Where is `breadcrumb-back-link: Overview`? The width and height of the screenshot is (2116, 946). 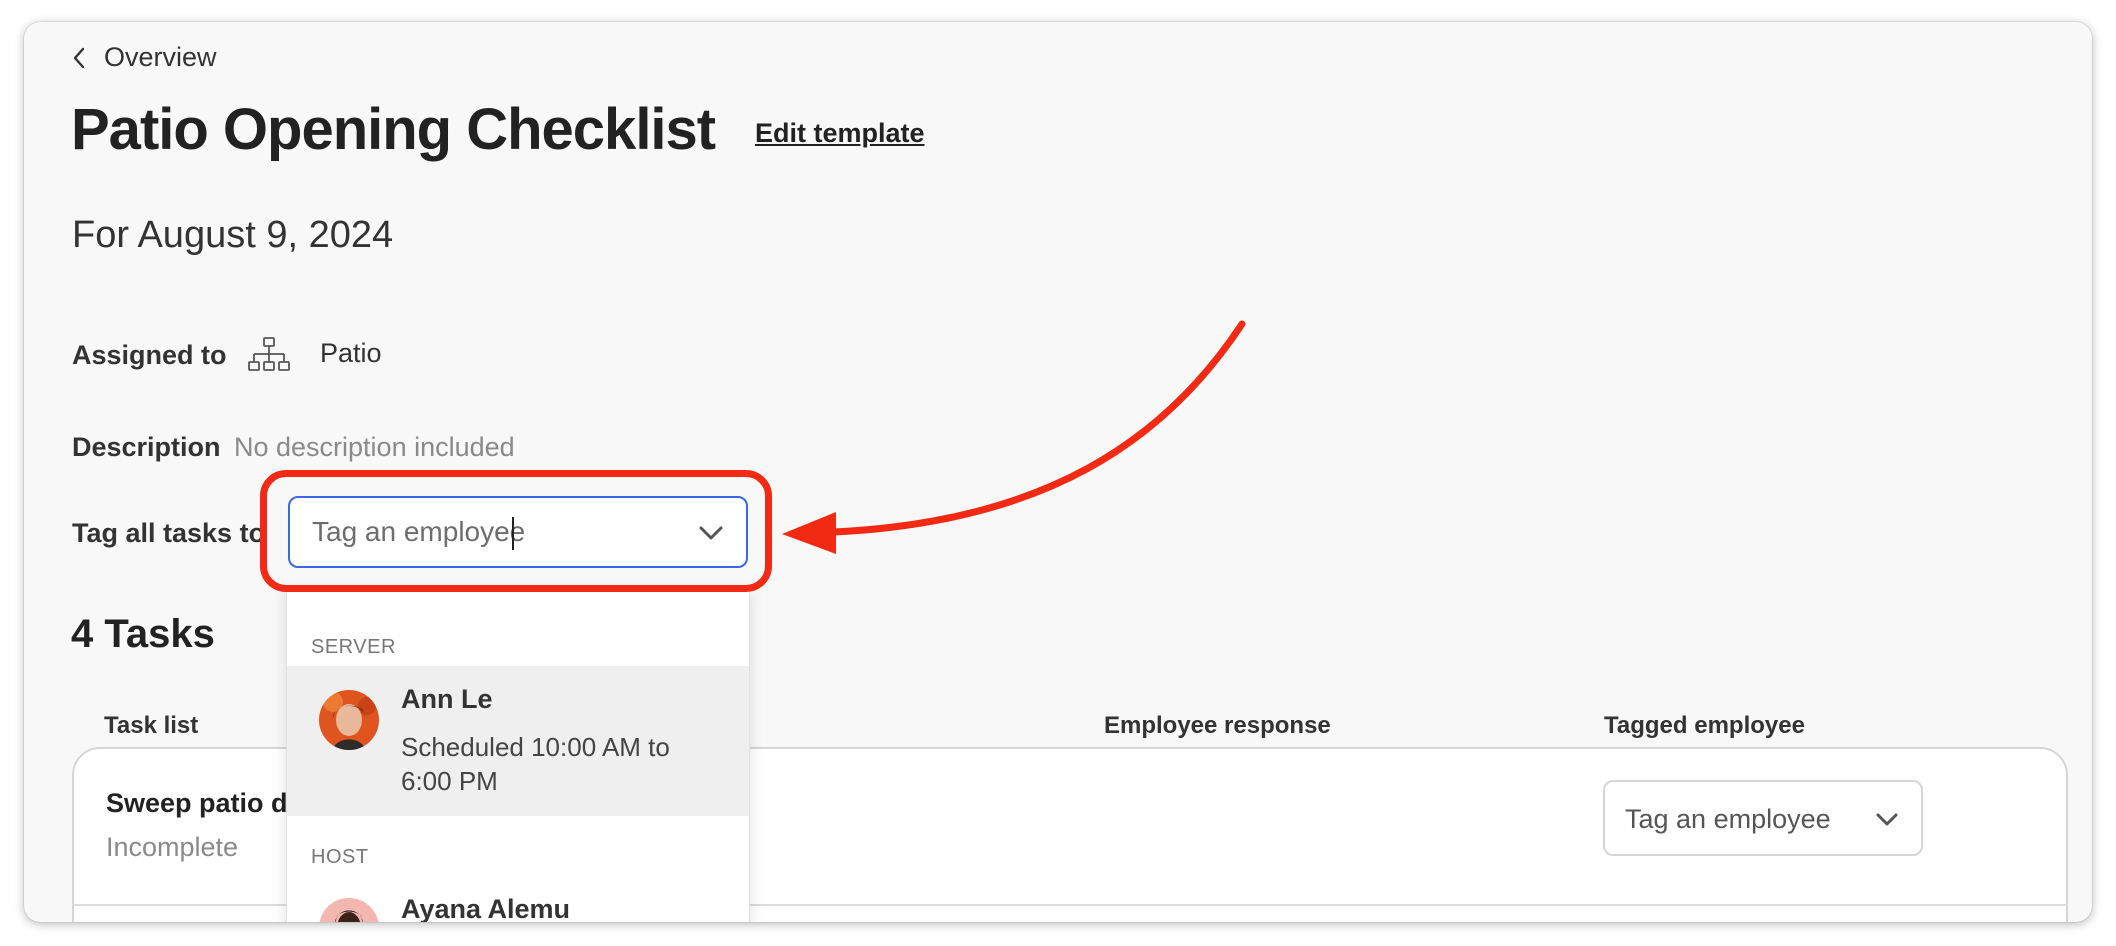 breadcrumb-back-link: Overview is located at coordinates (144, 57).